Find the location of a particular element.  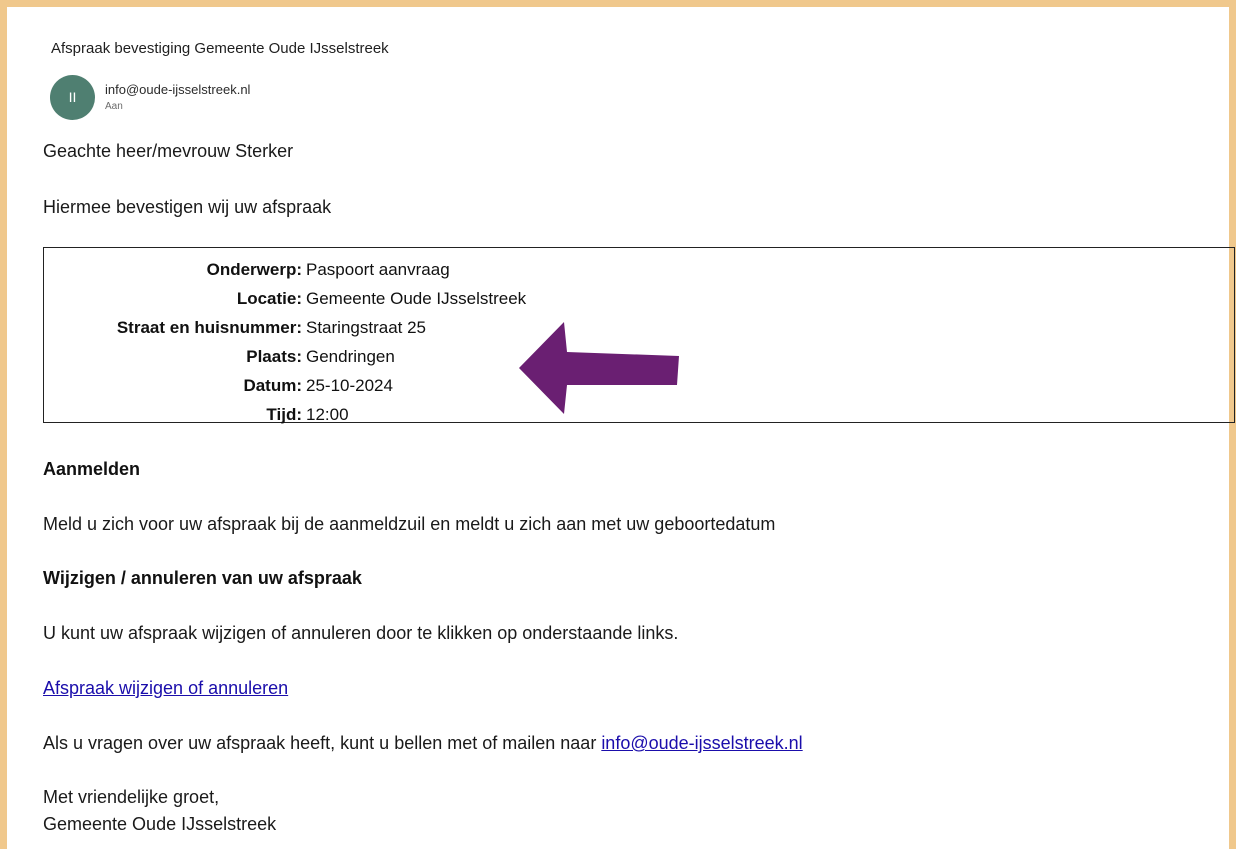

detail-label: Onderwerp: is located at coordinates (254, 269).